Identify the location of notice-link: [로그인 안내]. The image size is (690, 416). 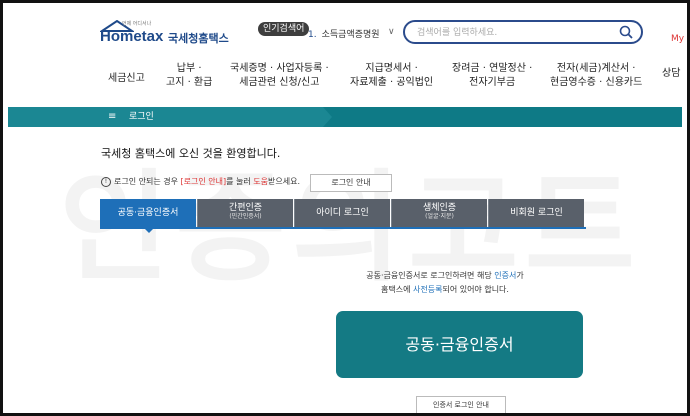
(204, 181).